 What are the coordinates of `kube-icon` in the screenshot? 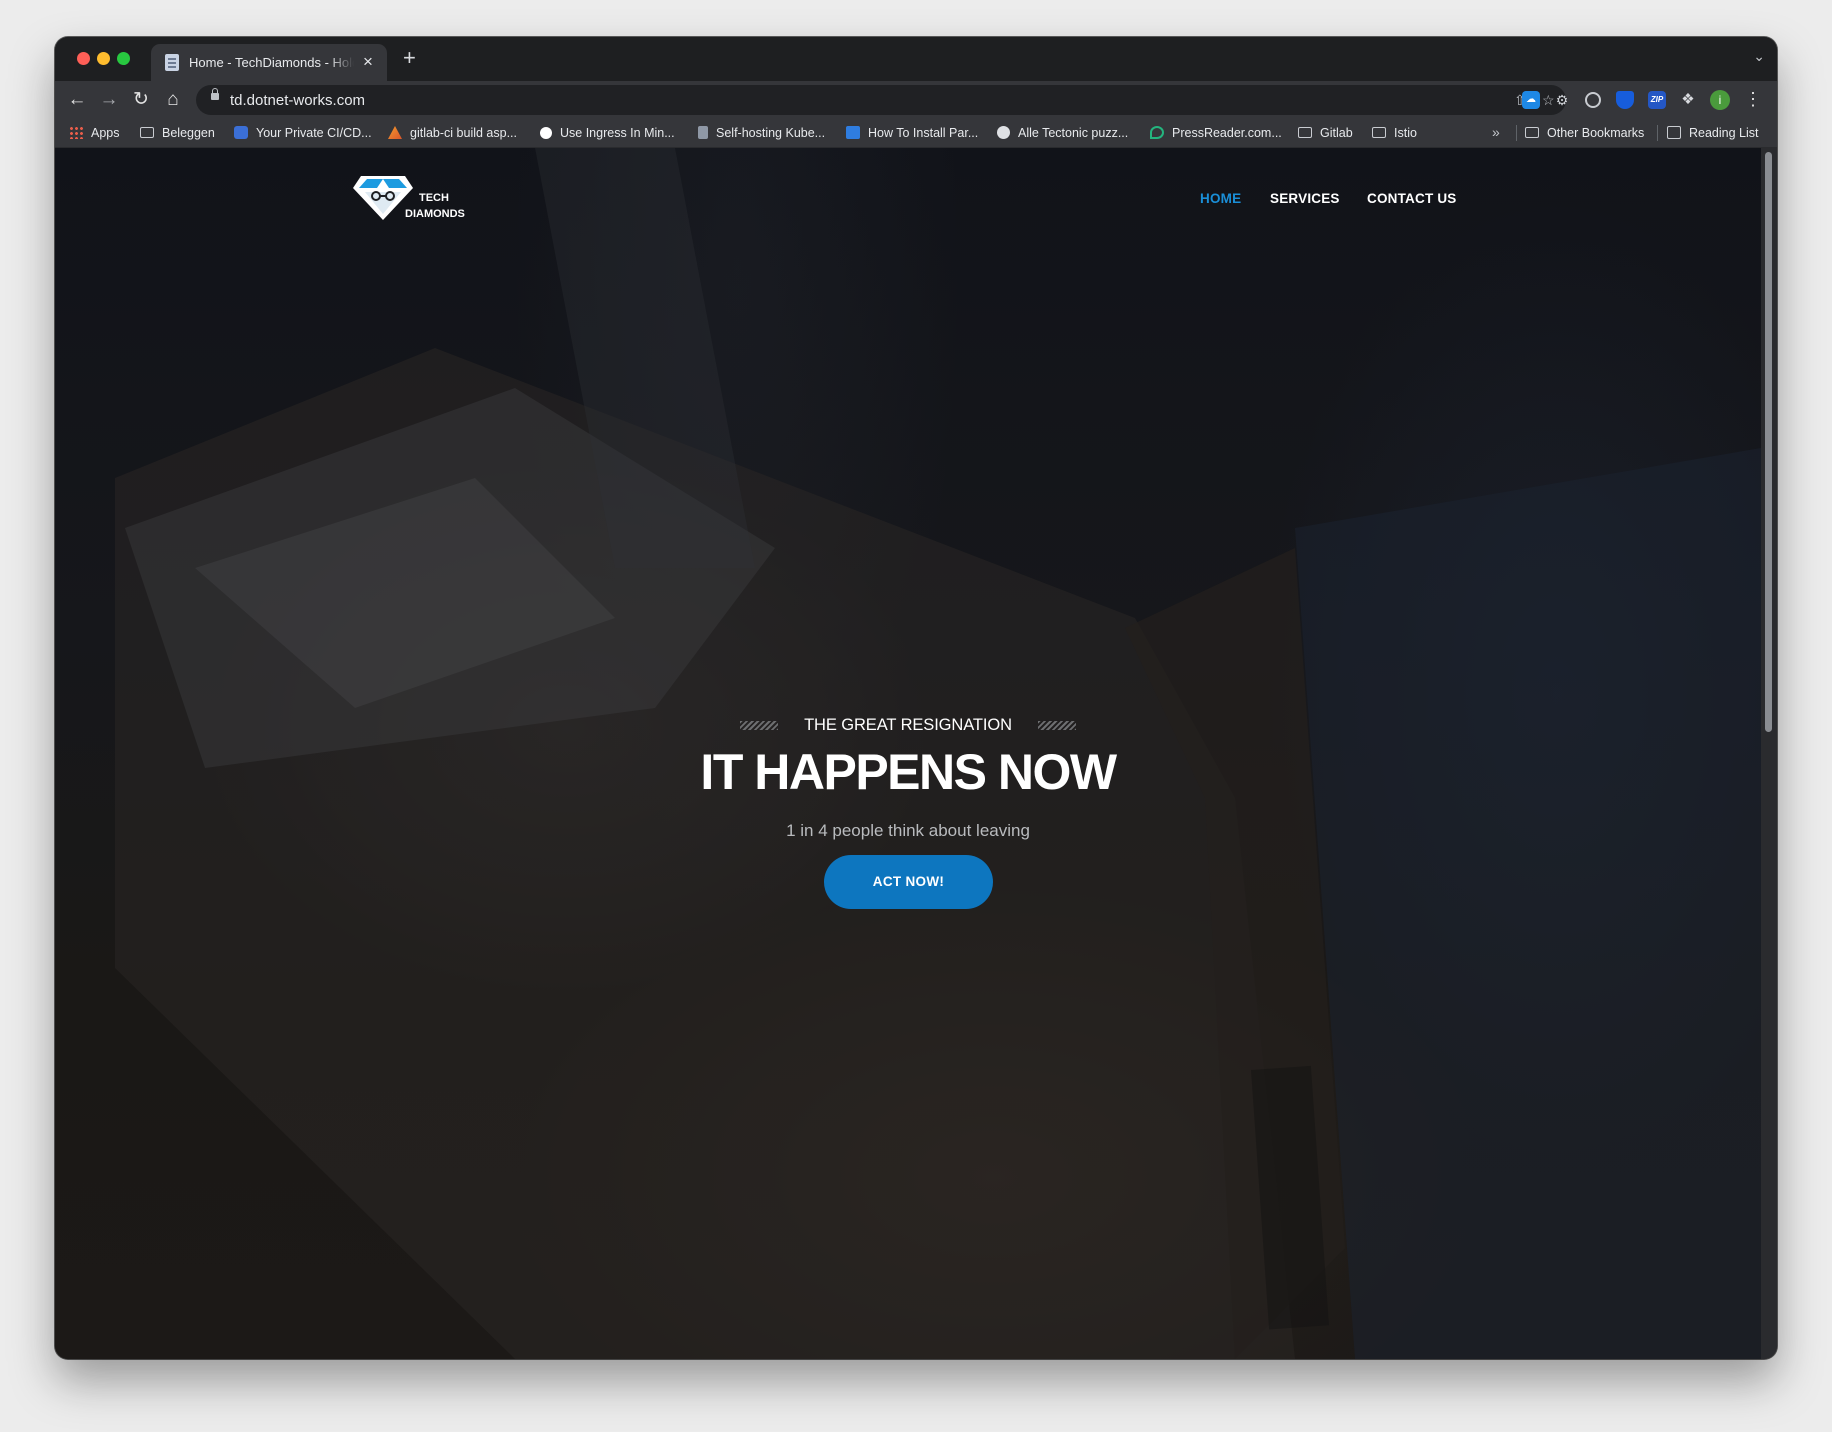 It's located at (703, 132).